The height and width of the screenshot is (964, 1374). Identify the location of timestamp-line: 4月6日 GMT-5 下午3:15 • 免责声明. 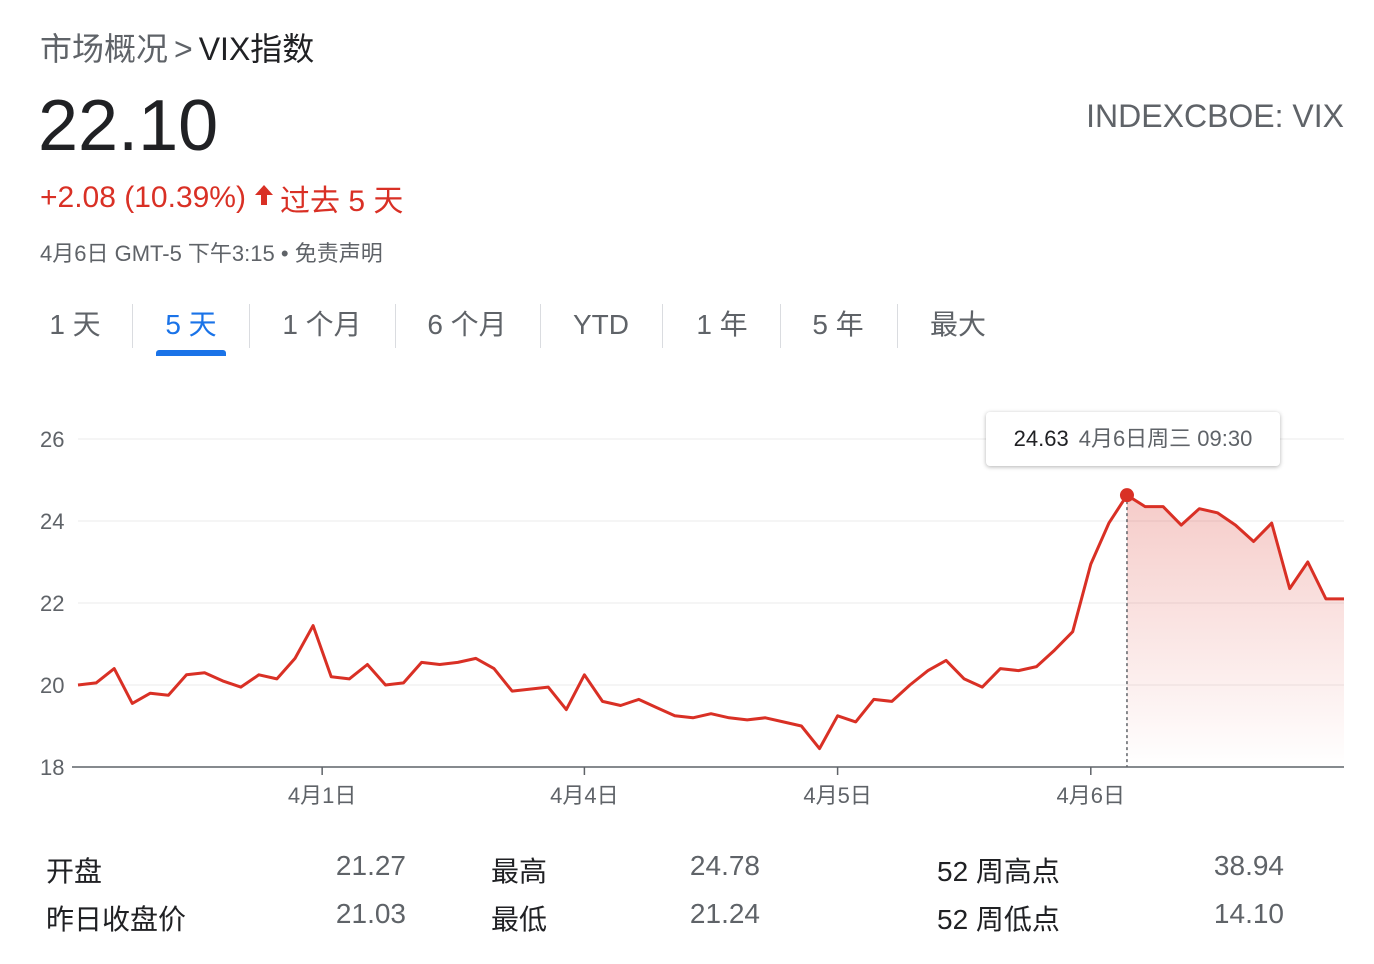
(211, 252).